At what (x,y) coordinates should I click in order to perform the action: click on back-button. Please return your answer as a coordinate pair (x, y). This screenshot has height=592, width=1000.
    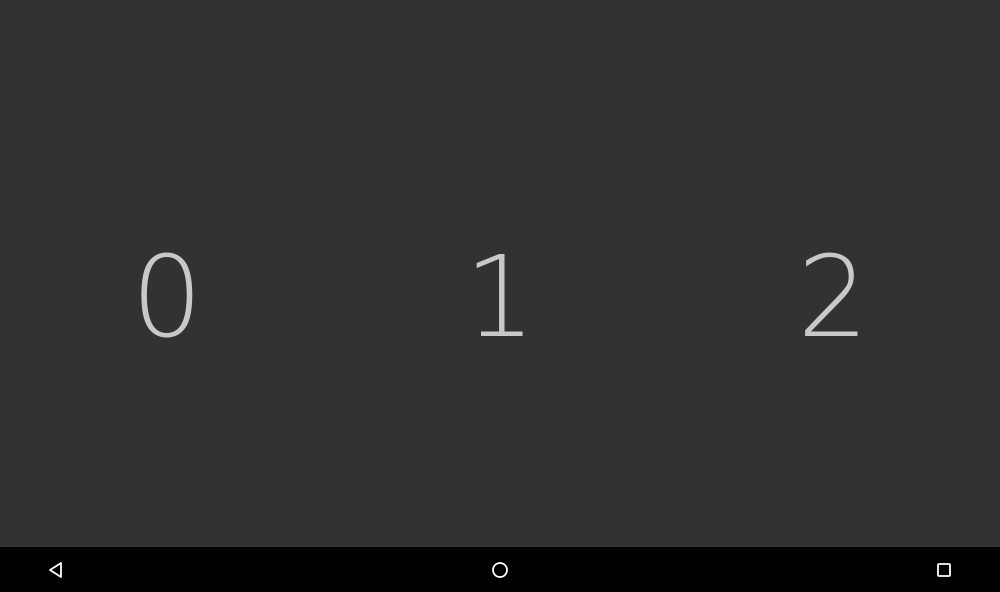
    Looking at the image, I should click on (56, 569).